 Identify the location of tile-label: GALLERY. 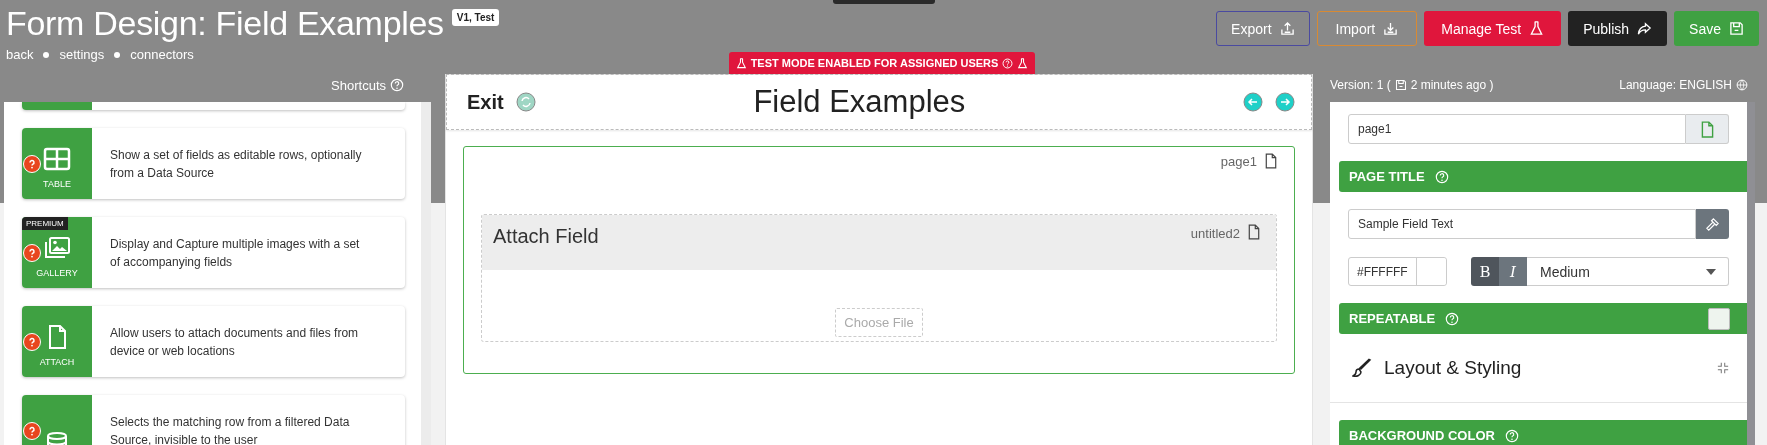
(57, 273).